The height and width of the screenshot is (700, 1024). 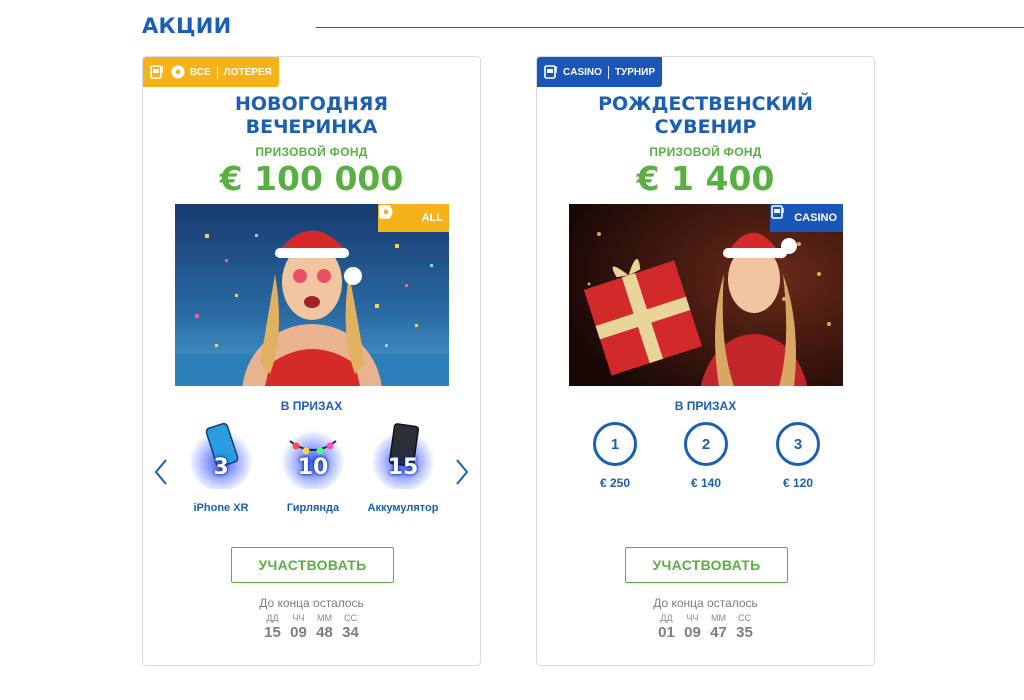 What do you see at coordinates (272, 632) in the screenshot?
I see `timer-value: 15` at bounding box center [272, 632].